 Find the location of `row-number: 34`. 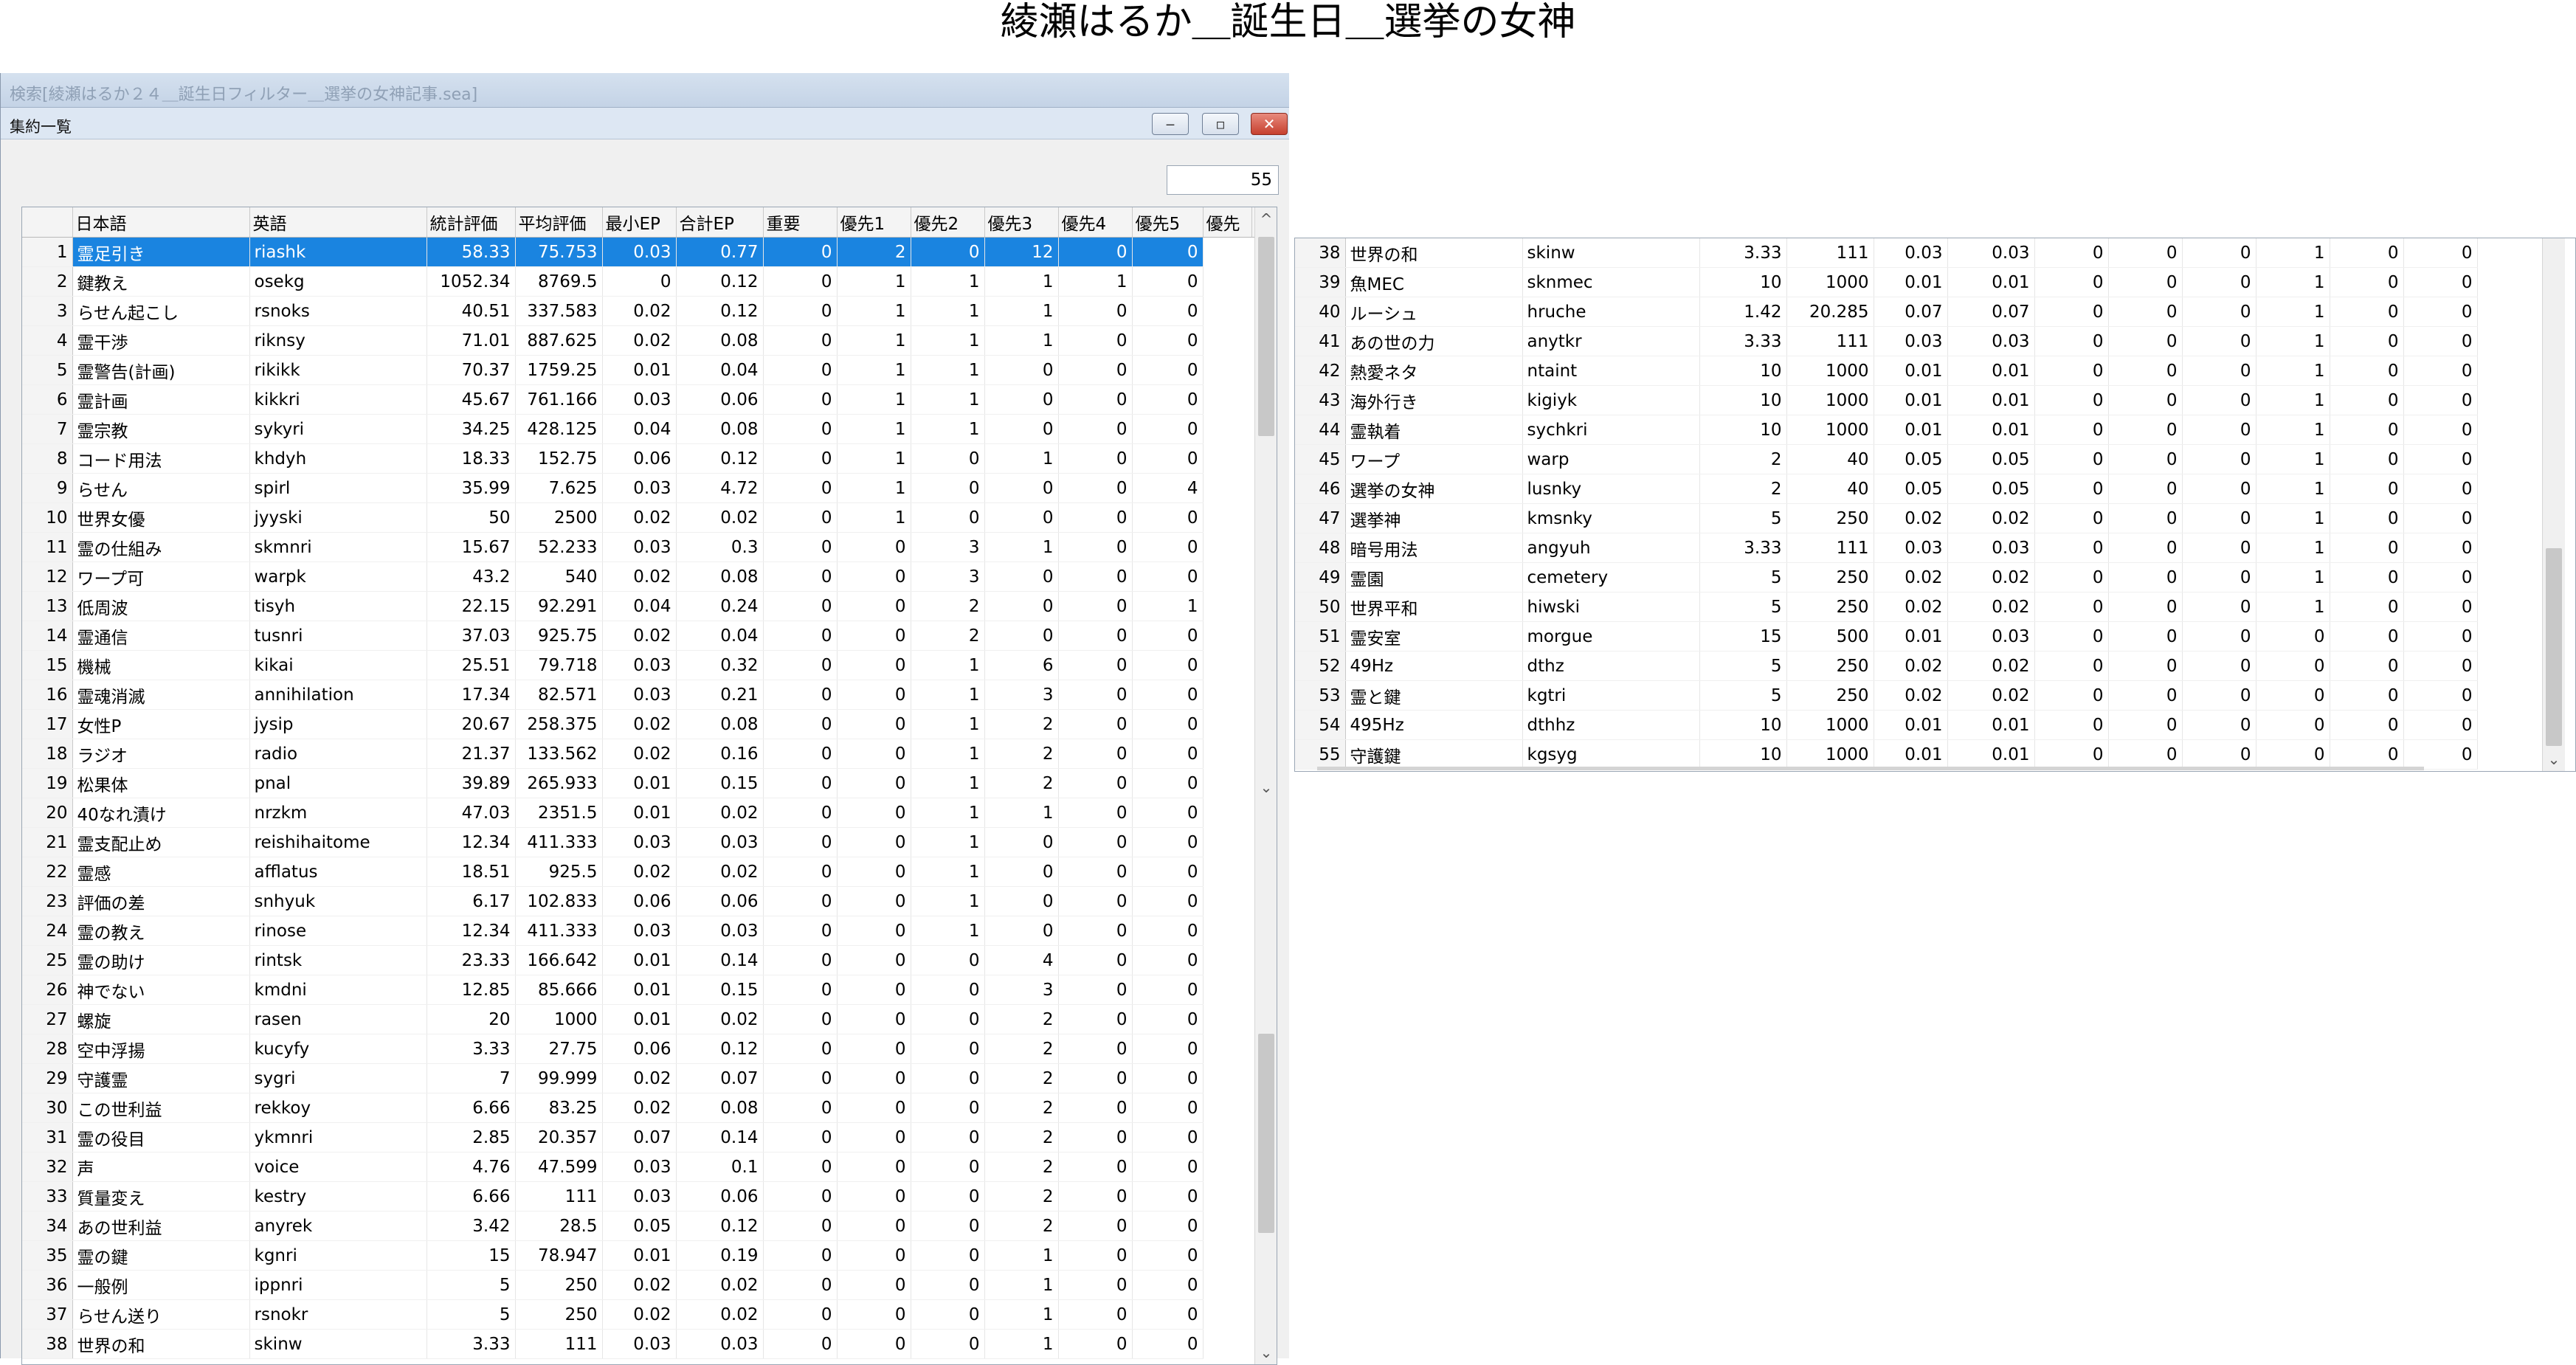

row-number: 34 is located at coordinates (47, 1226).